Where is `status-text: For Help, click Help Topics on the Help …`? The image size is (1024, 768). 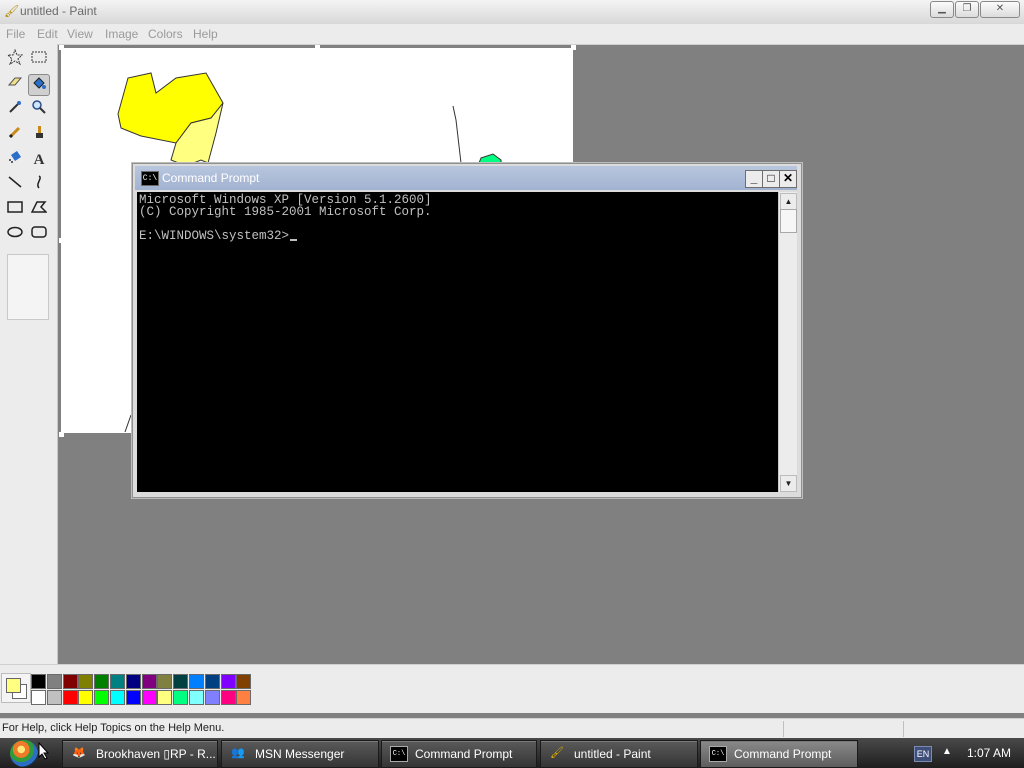
status-text: For Help, click Help Topics on the Help … is located at coordinates (113, 728).